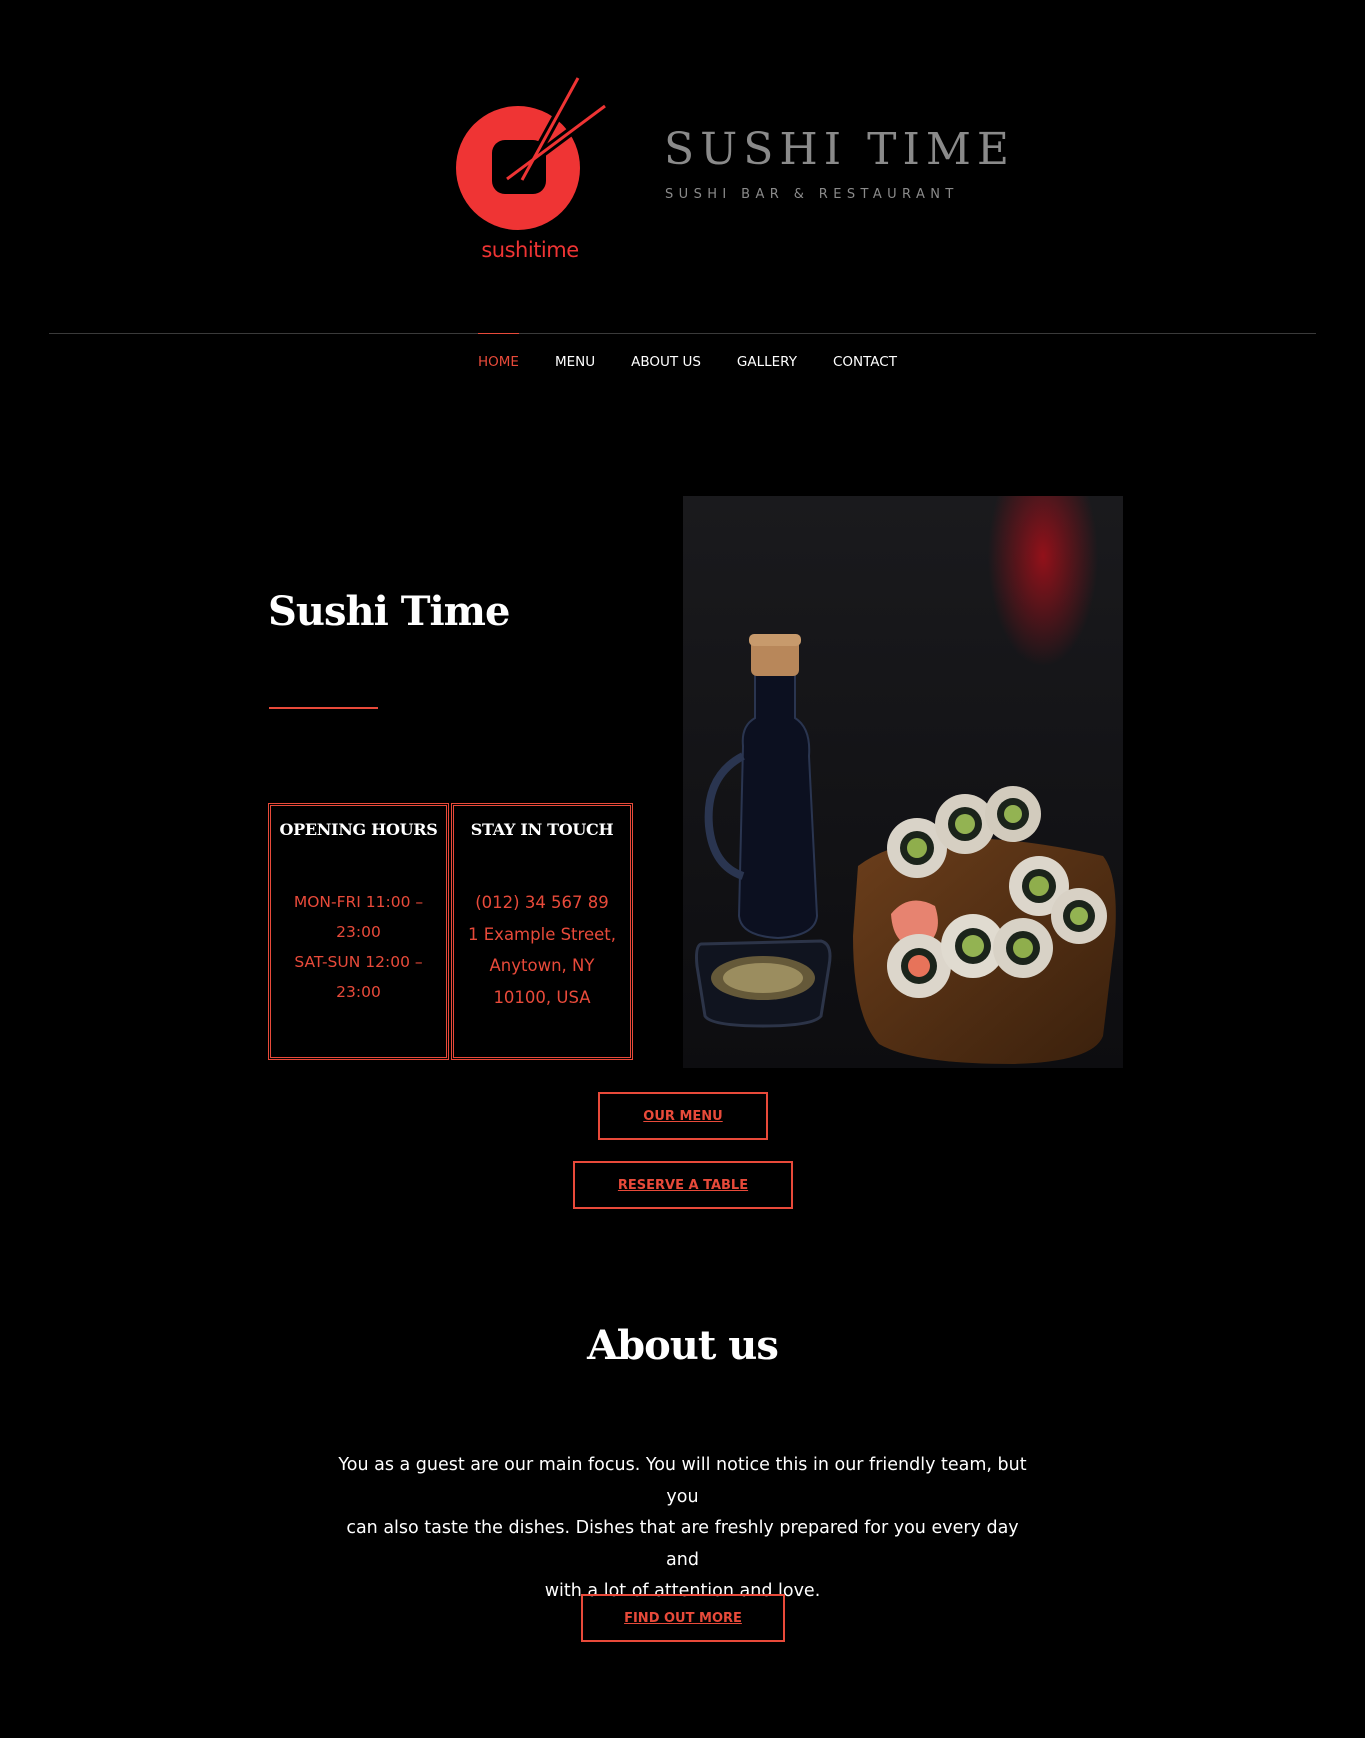  I want to click on nav-item-about-us: ABOUT US, so click(666, 351).